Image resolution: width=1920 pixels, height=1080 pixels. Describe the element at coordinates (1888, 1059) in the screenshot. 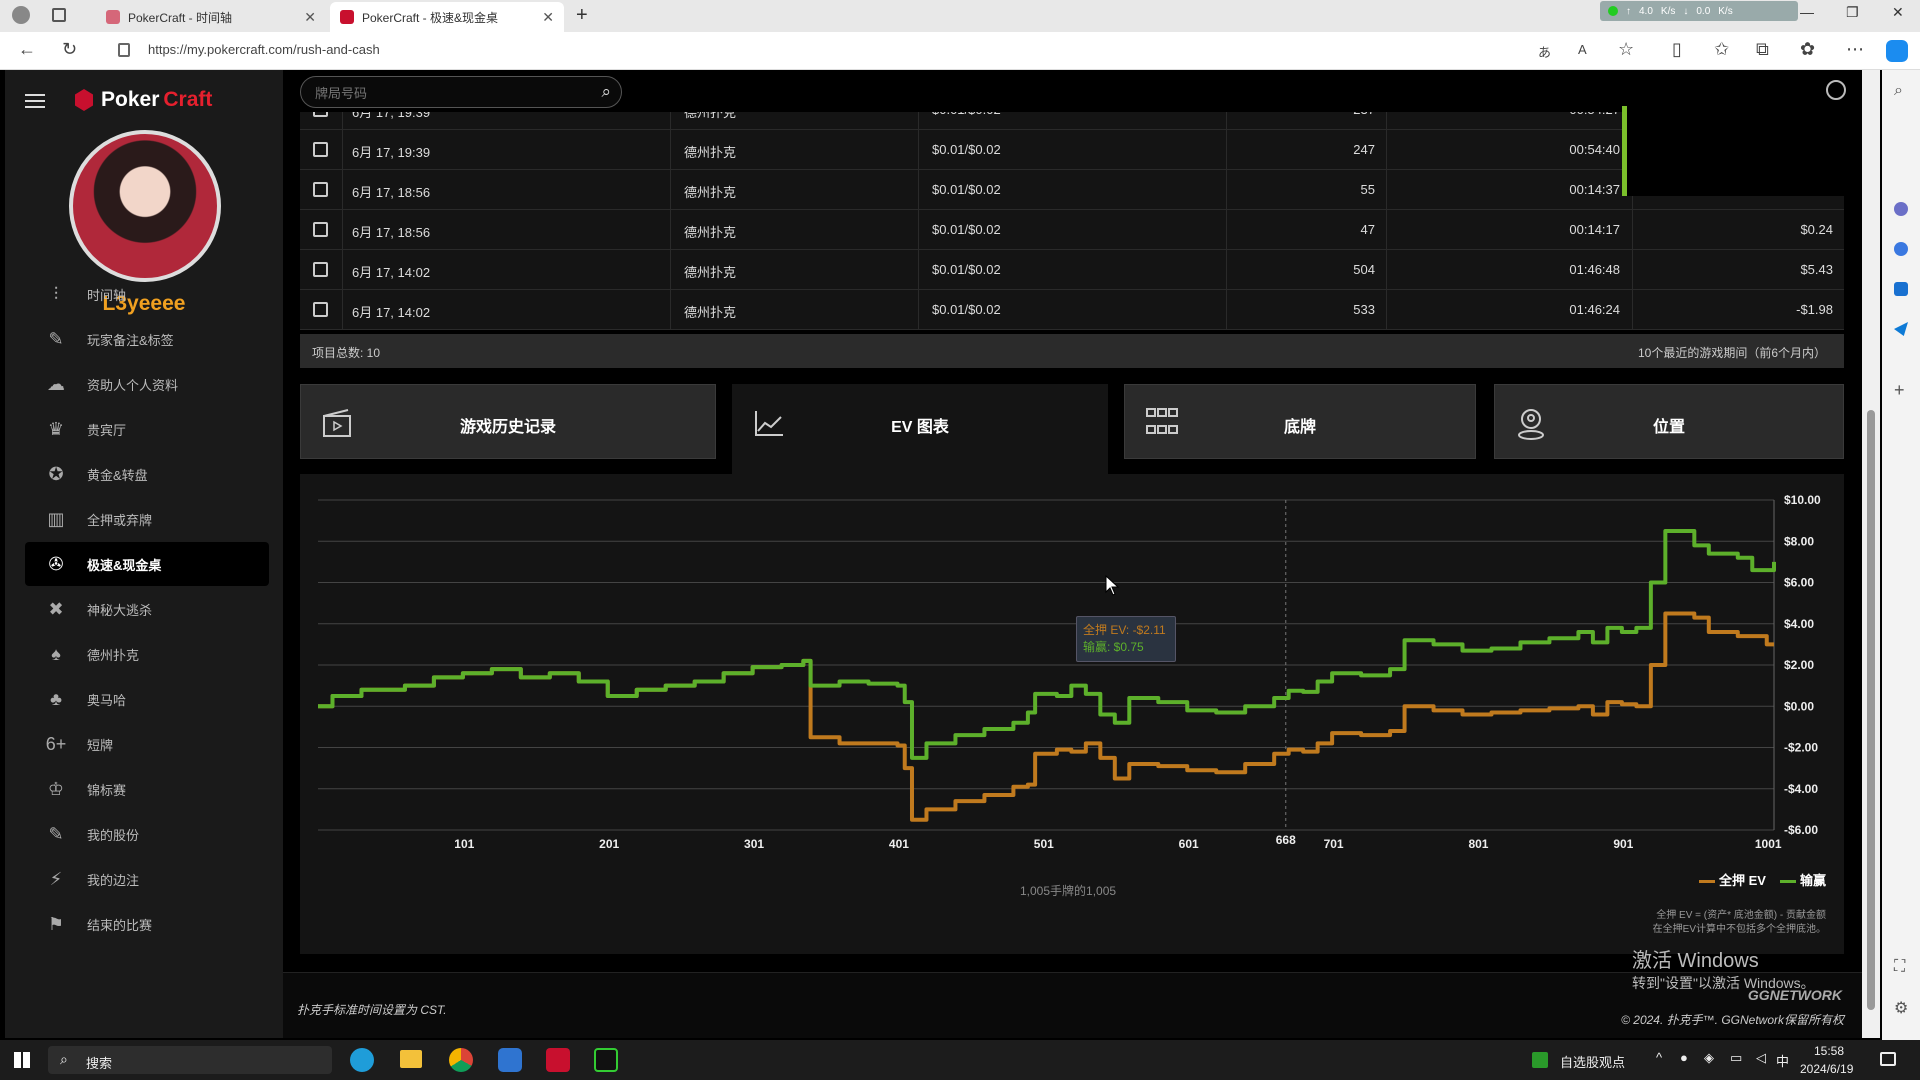

I see `notification-icon` at that location.